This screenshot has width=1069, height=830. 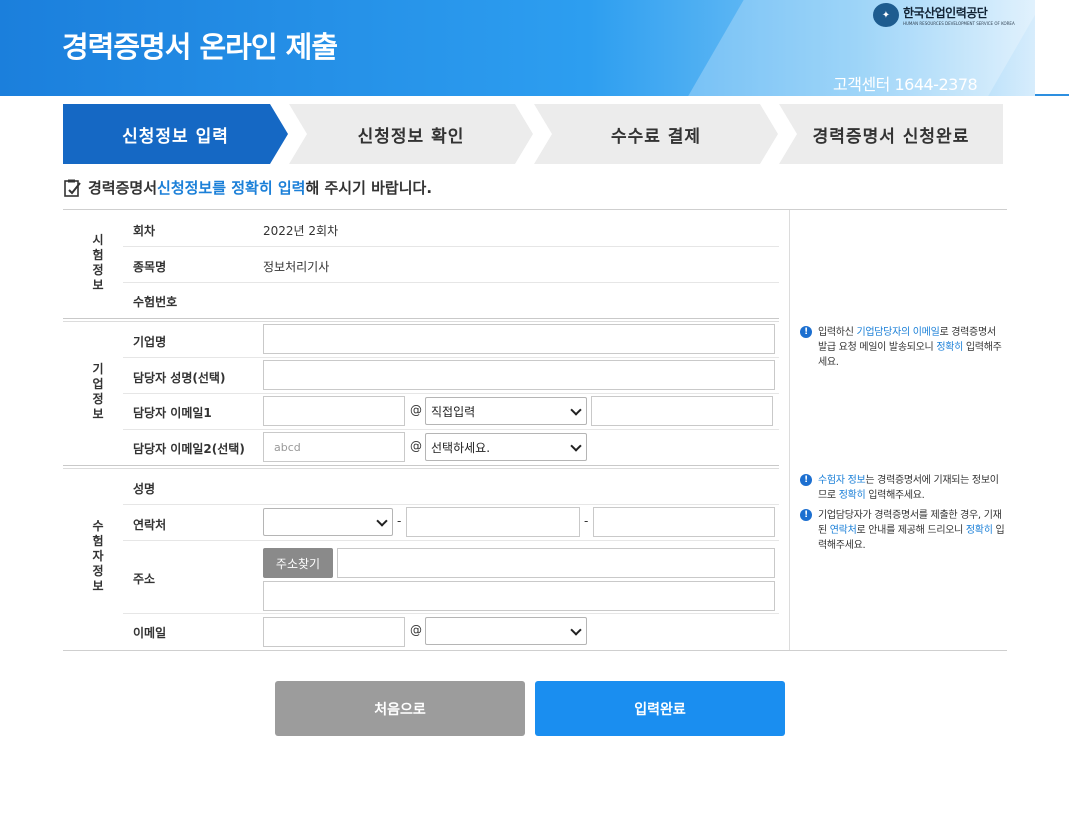 What do you see at coordinates (98, 391) in the screenshot?
I see `section-label-company: 기업정보` at bounding box center [98, 391].